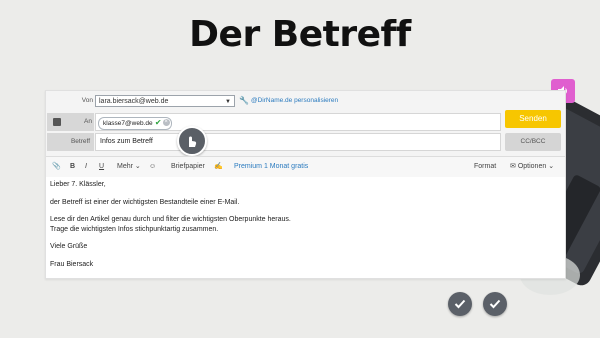 This screenshot has width=600, height=338. What do you see at coordinates (134, 101) in the screenshot?
I see `from-value: lara.biersack@web.de` at bounding box center [134, 101].